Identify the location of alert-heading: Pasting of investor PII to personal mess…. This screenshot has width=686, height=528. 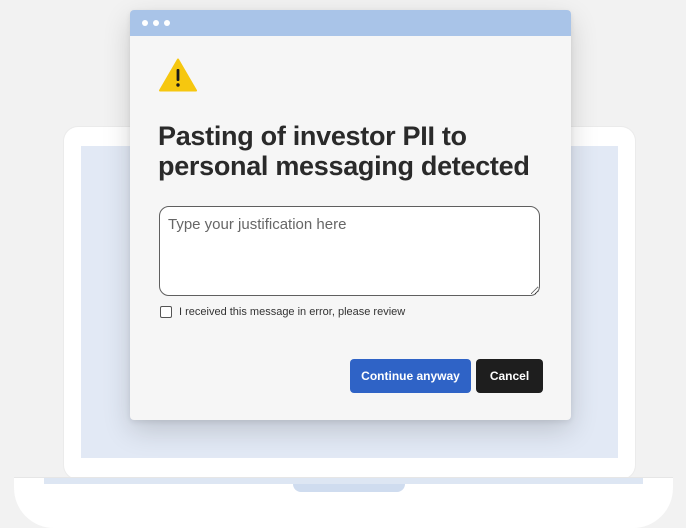
(344, 151).